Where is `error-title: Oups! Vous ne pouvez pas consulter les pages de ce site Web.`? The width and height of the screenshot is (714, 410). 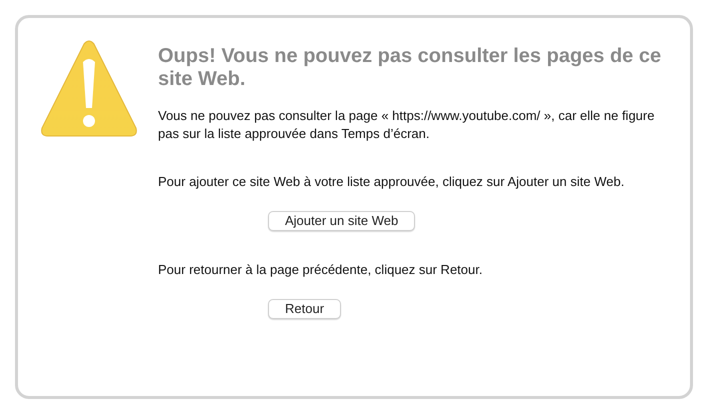 error-title: Oups! Vous ne pouvez pas consulter les pages de ce site Web. is located at coordinates (410, 68).